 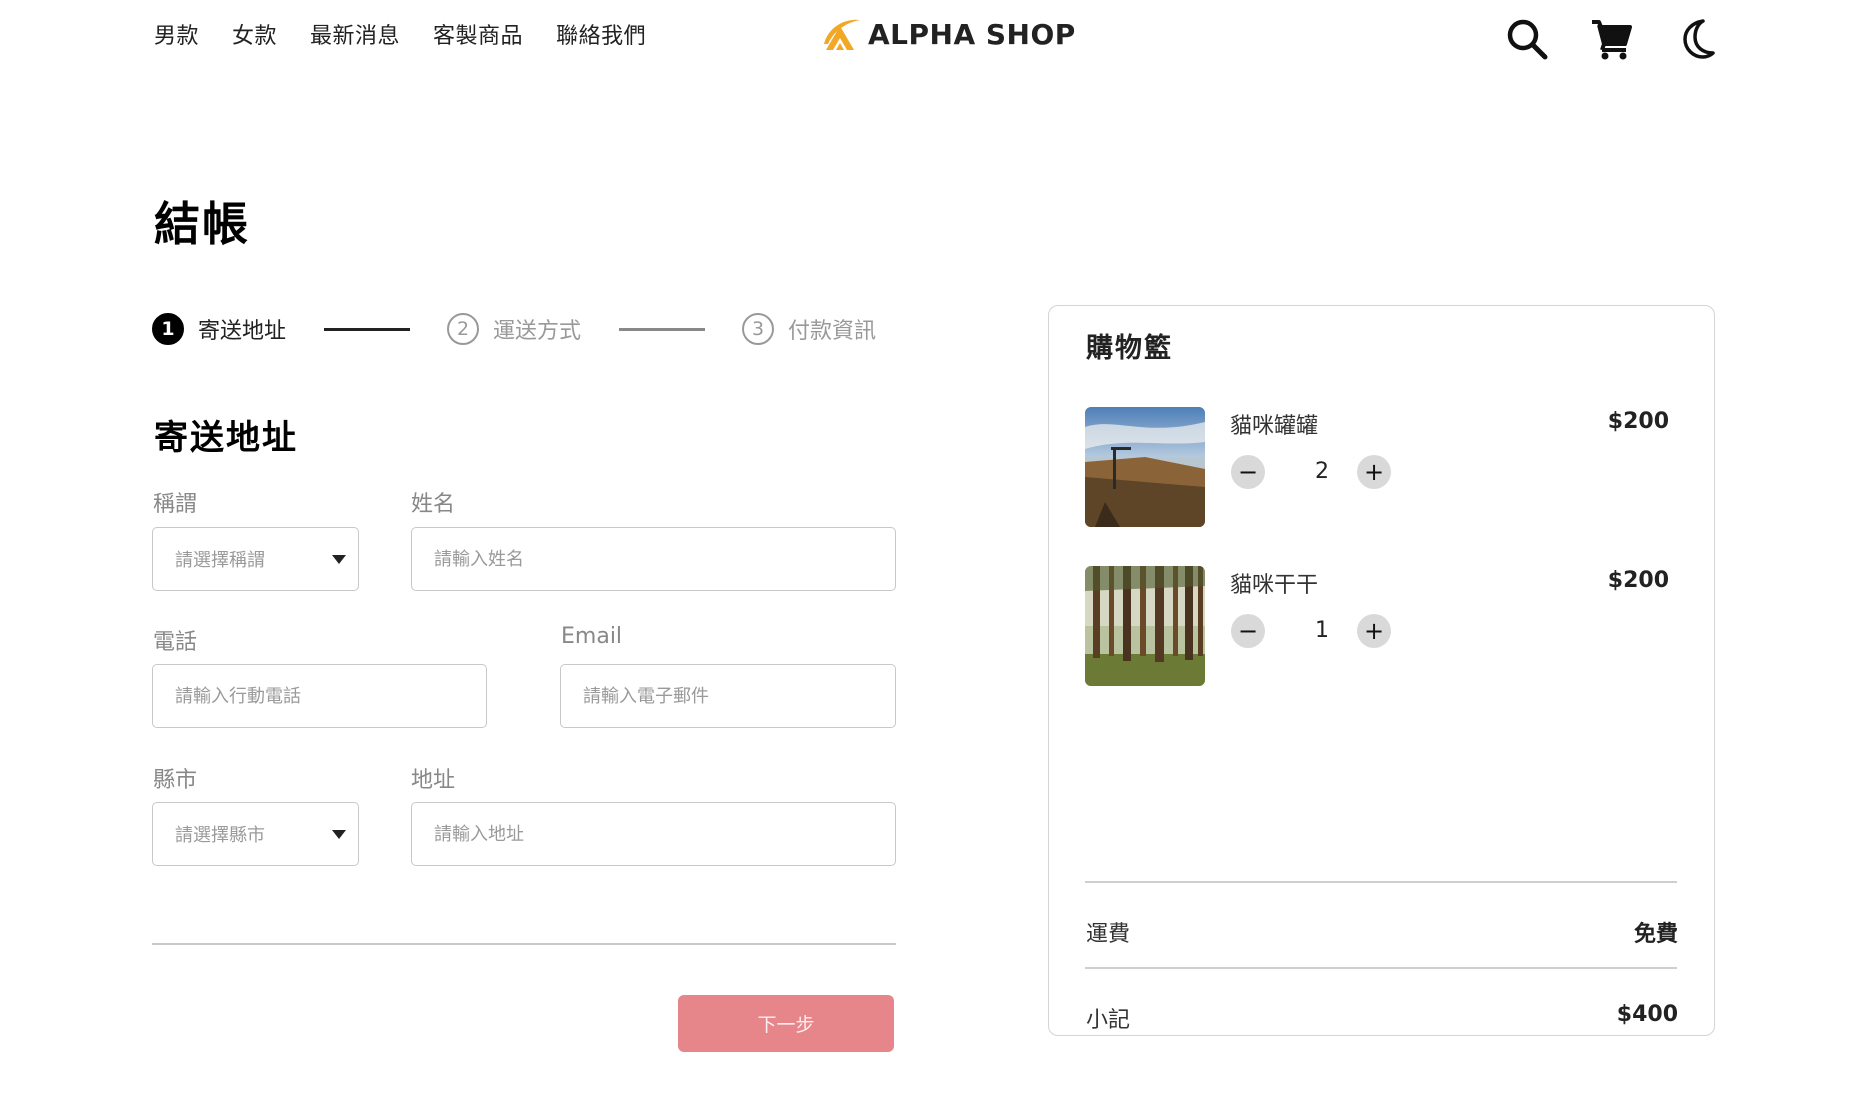 What do you see at coordinates (1612, 39) in the screenshot?
I see `cart-icon` at bounding box center [1612, 39].